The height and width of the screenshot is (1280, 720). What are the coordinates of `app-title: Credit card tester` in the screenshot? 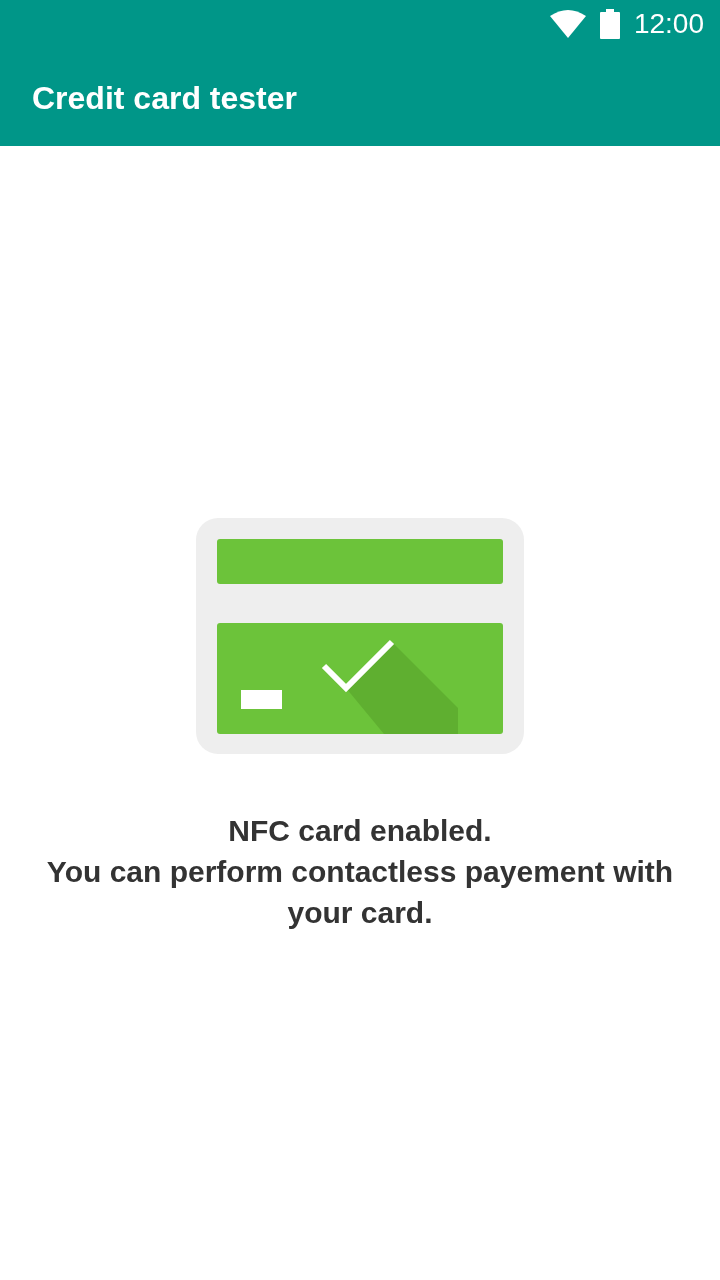 It's located at (164, 98).